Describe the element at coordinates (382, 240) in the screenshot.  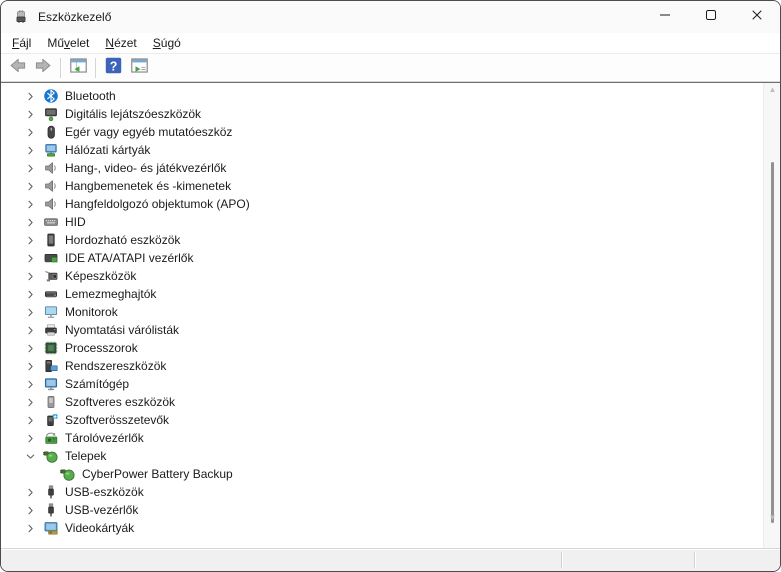
I see `tree-item-hordozhat-eszk-z-k: Hordozható eszközök` at that location.